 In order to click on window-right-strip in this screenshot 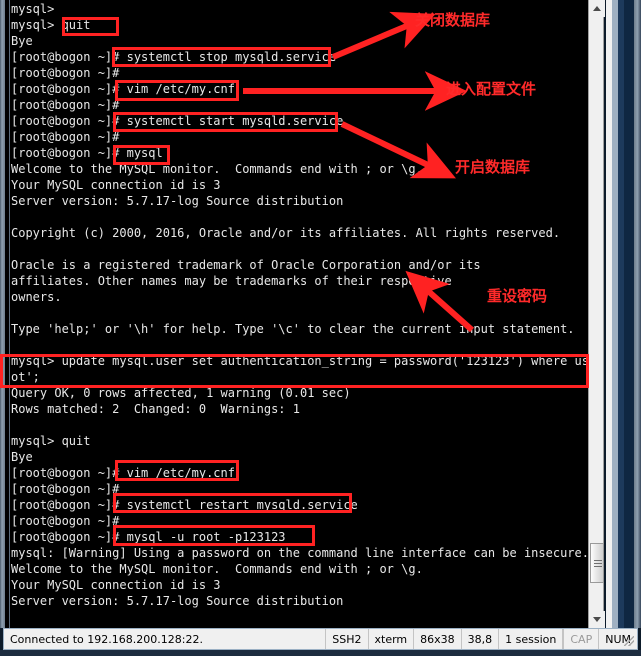, I will do `click(620, 314)`.